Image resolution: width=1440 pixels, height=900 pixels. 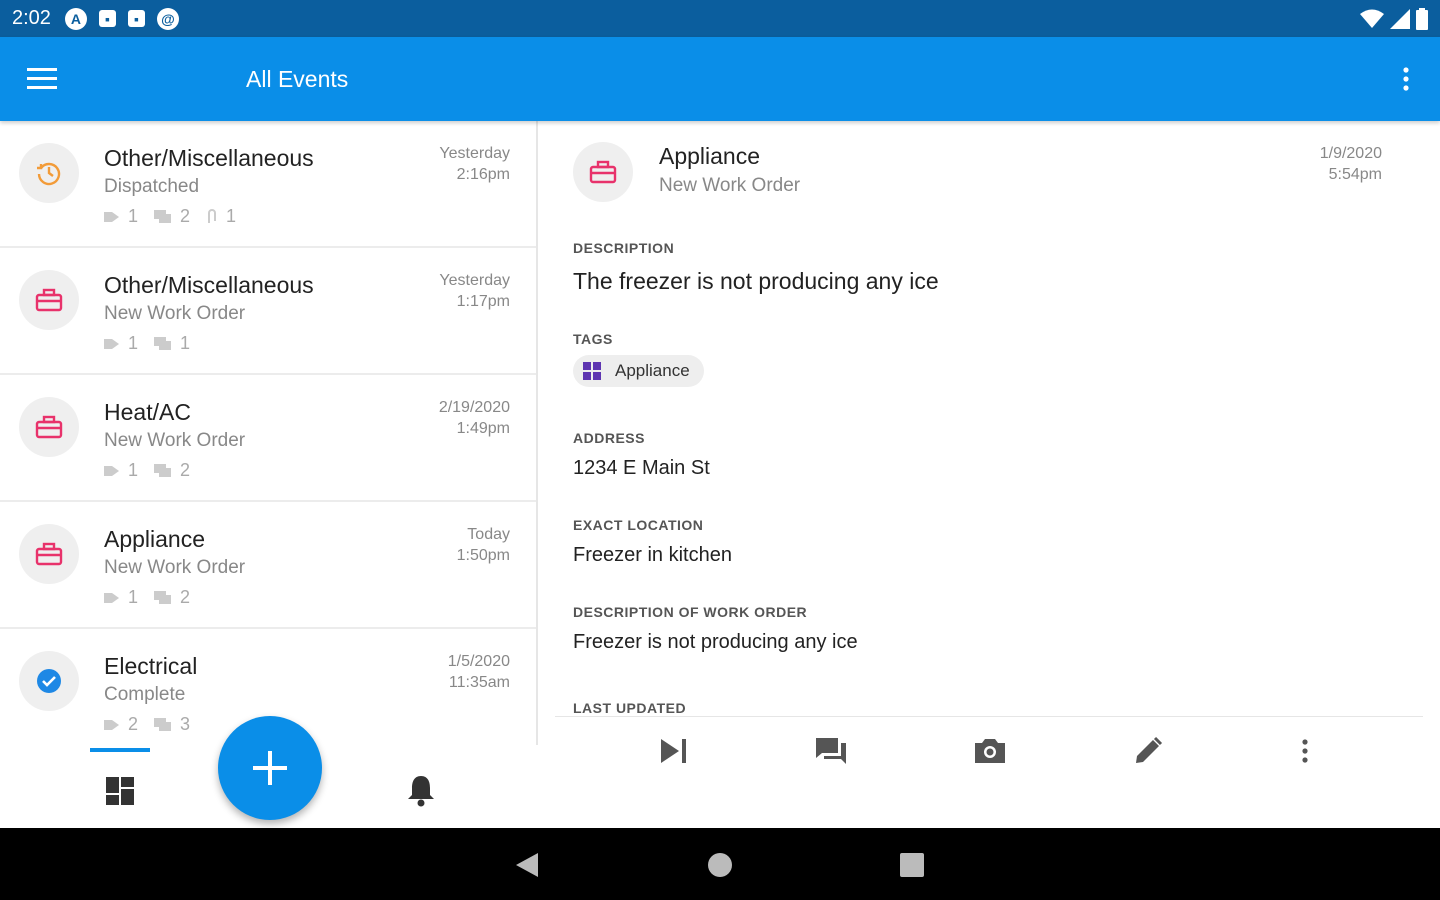 What do you see at coordinates (1406, 79) in the screenshot?
I see `overflow-menu-button` at bounding box center [1406, 79].